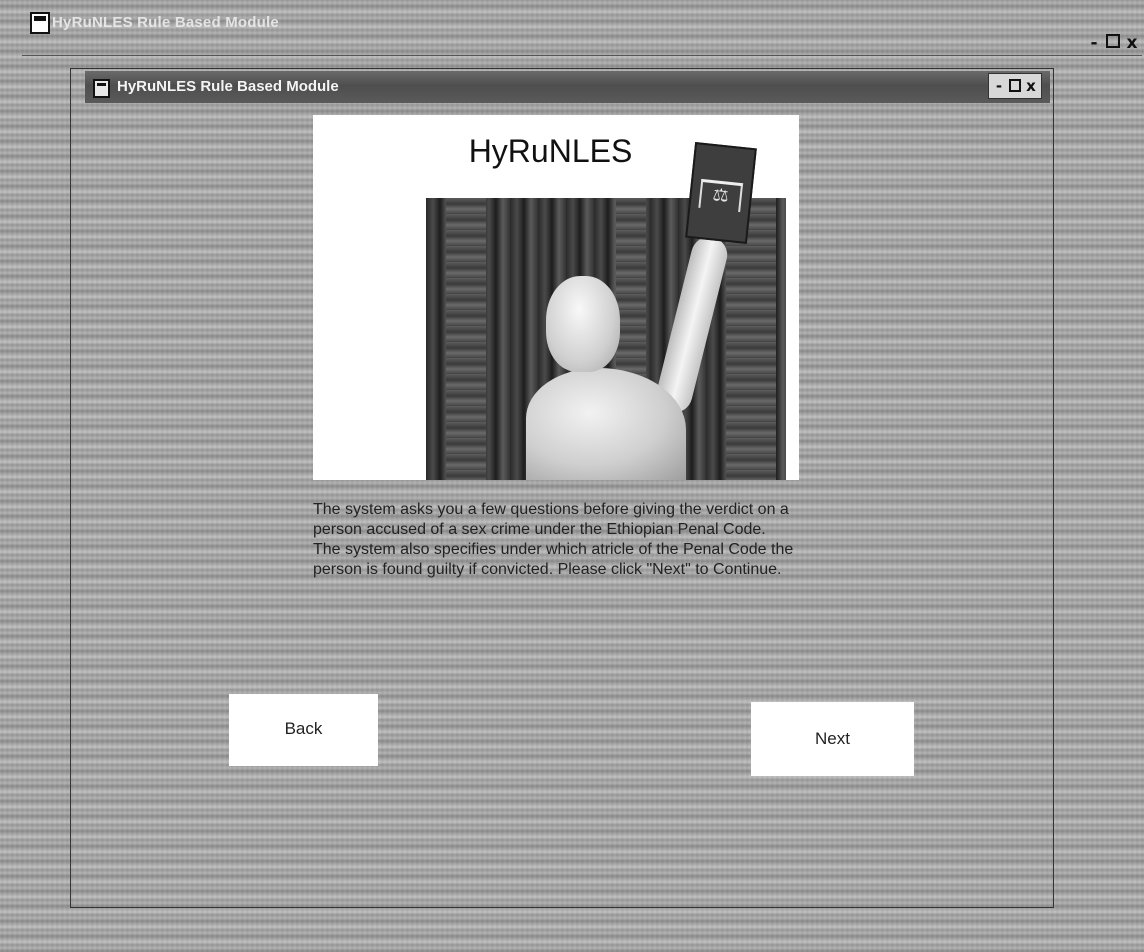 This screenshot has height=952, width=1144. I want to click on statue-head, so click(583, 324).